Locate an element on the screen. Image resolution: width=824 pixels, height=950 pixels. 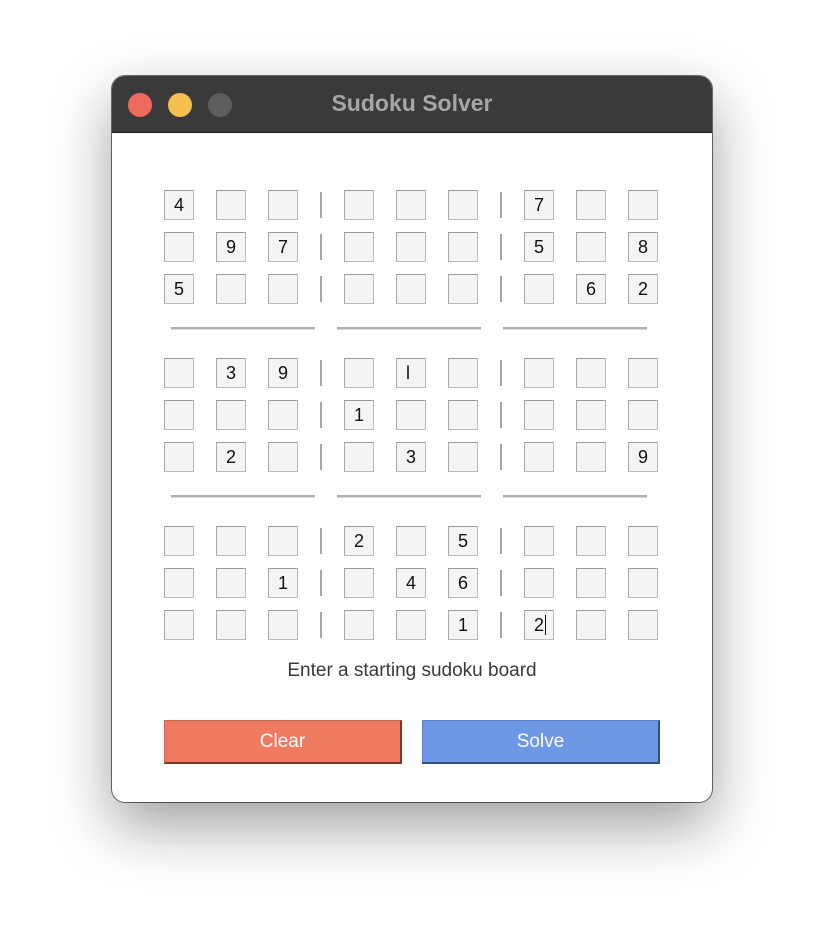
sudoku-cell: 8 is located at coordinates (643, 247).